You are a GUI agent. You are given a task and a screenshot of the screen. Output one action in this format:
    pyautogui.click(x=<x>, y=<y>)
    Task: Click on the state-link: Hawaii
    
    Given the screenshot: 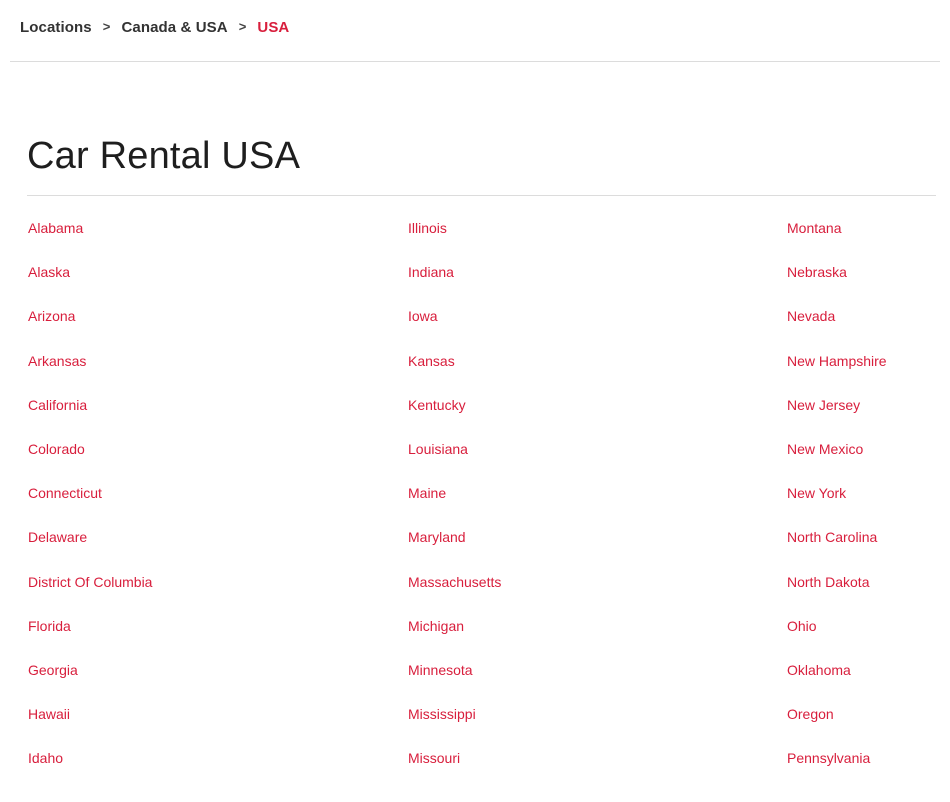 What is the action you would take?
    pyautogui.click(x=49, y=714)
    